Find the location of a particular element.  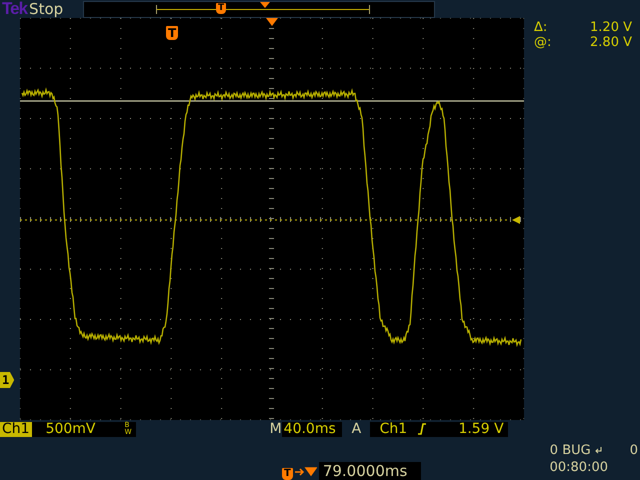

timebase-value: 40.0ms is located at coordinates (312, 429).